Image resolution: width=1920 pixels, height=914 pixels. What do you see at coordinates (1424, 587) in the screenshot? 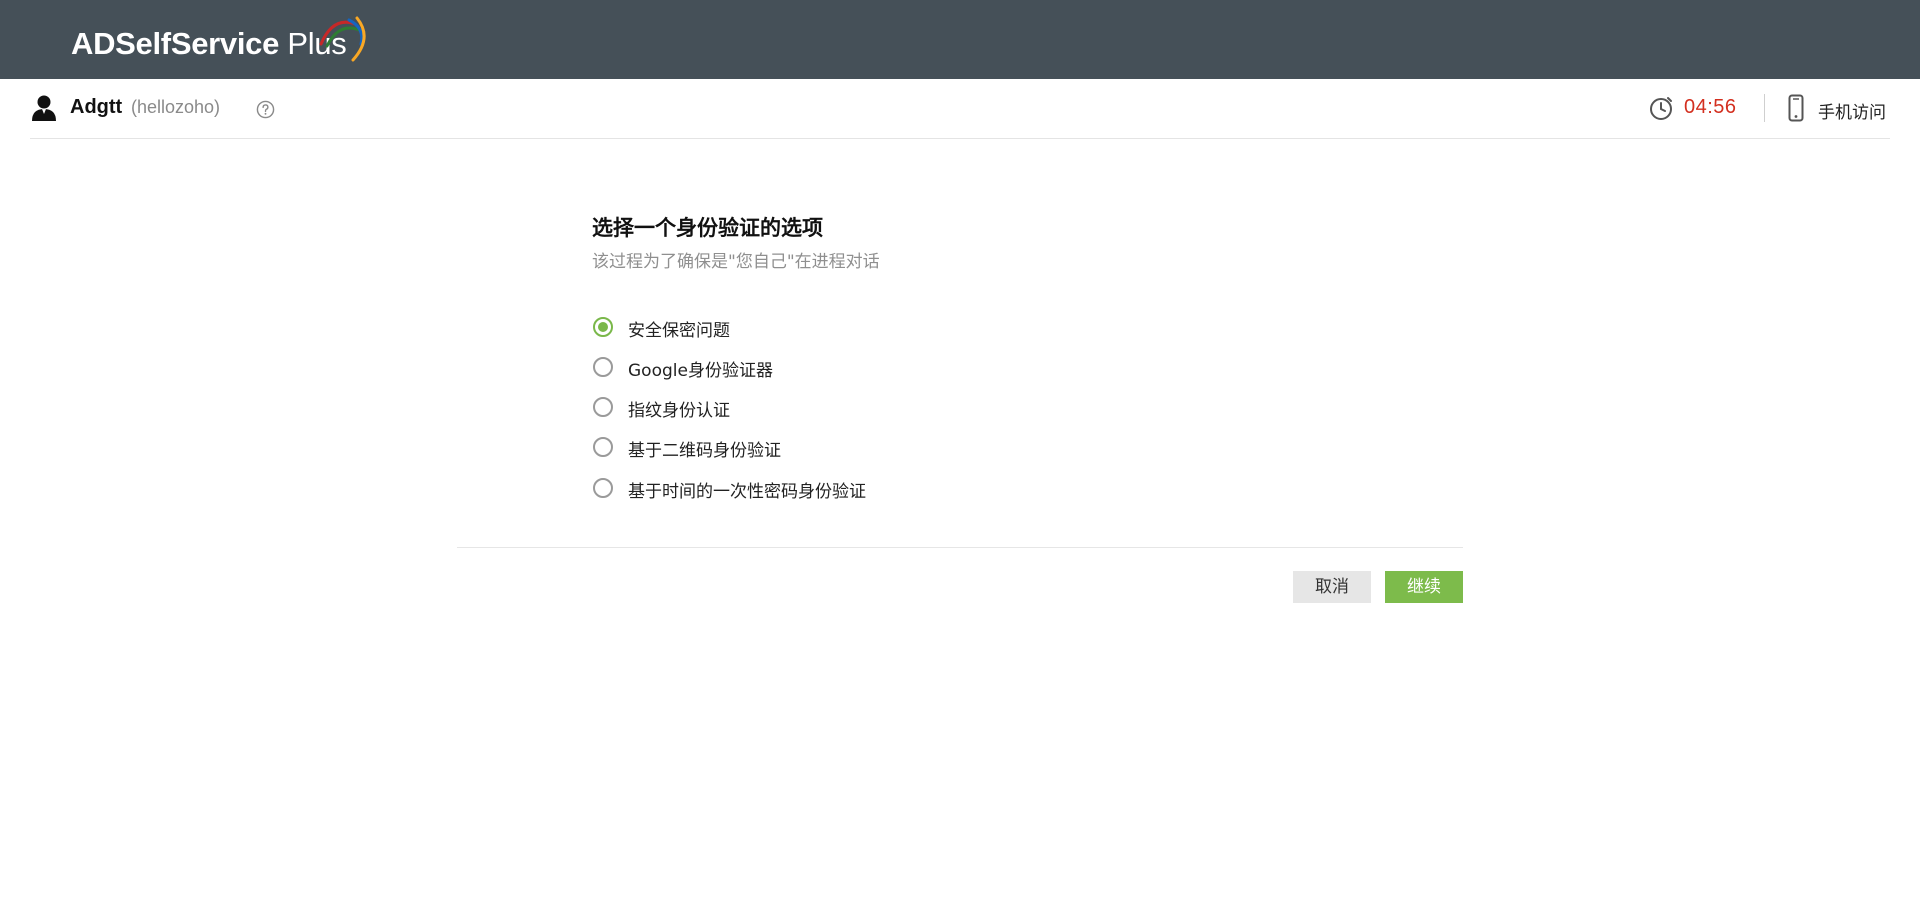
I see `continue-button: 继续` at bounding box center [1424, 587].